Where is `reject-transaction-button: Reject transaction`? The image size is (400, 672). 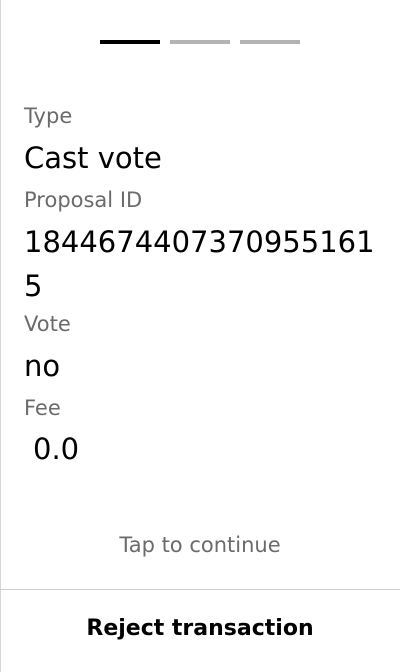
reject-transaction-button: Reject transaction is located at coordinates (200, 629).